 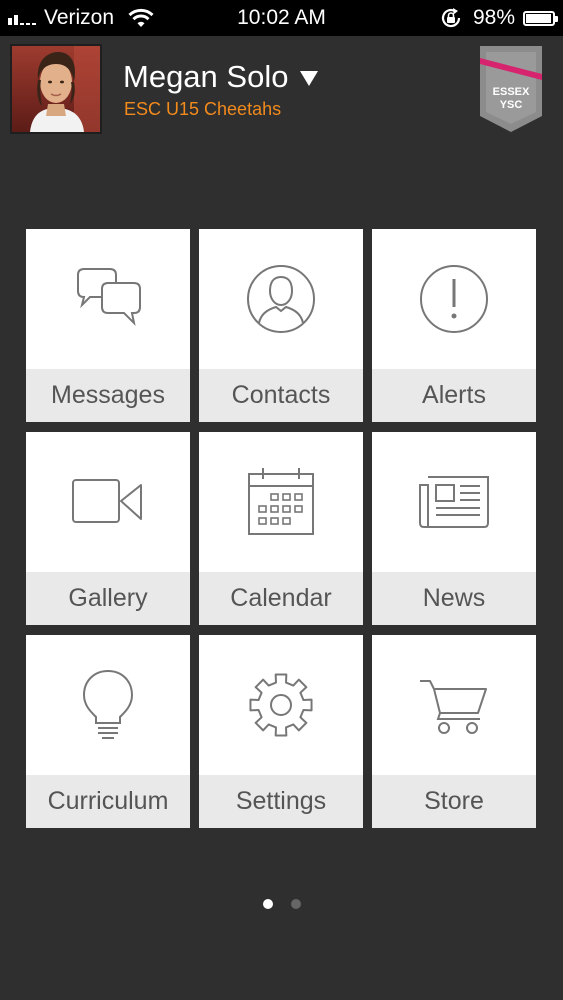 I want to click on badge-line-1: ESSEX, so click(x=511, y=92).